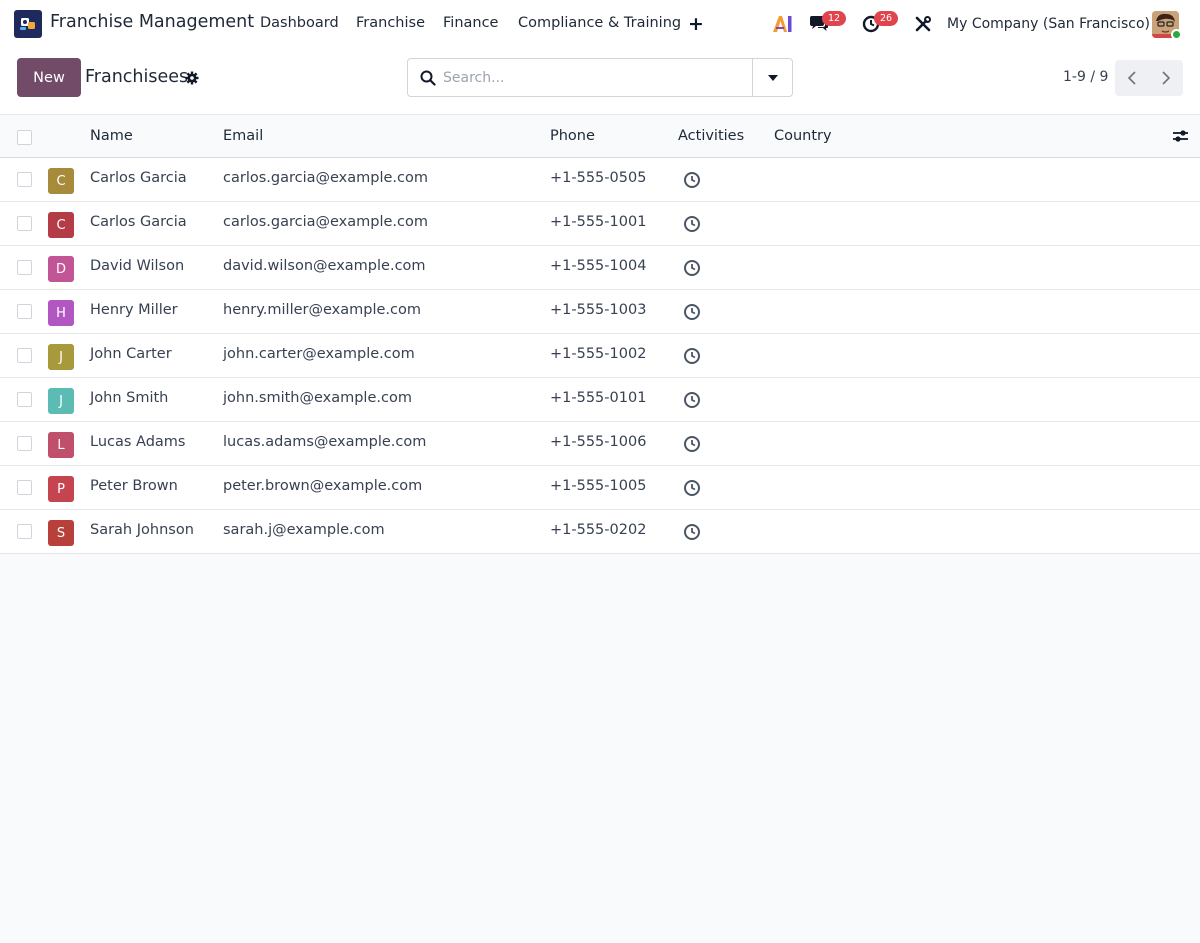 Image resolution: width=1200 pixels, height=943 pixels. I want to click on cell-email: lucas.adams@example.com, so click(325, 442).